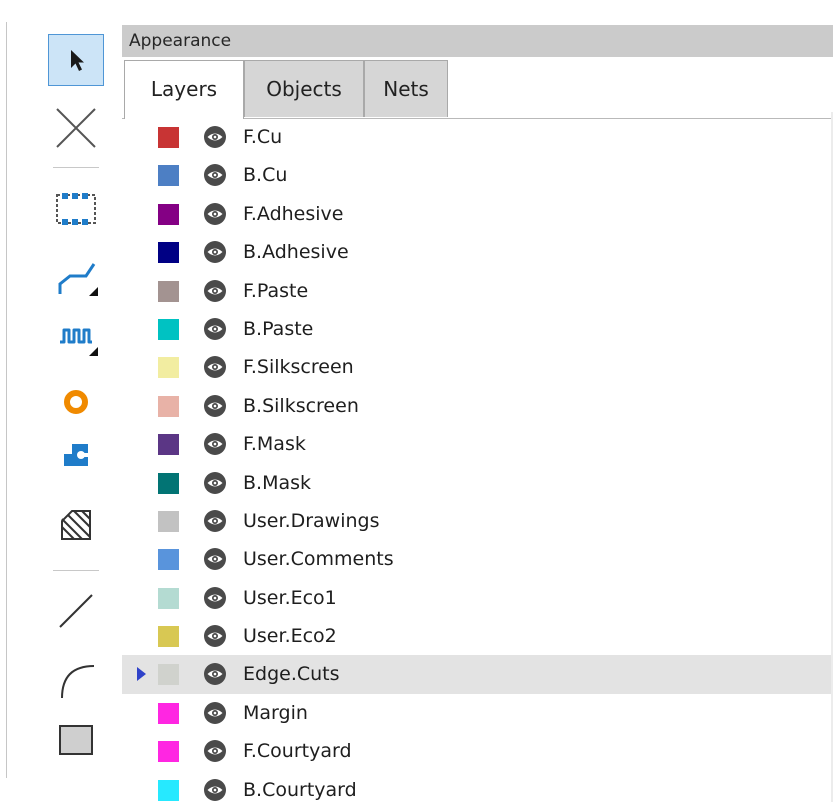  I want to click on local-ratsnest-tool-button, so click(76, 128).